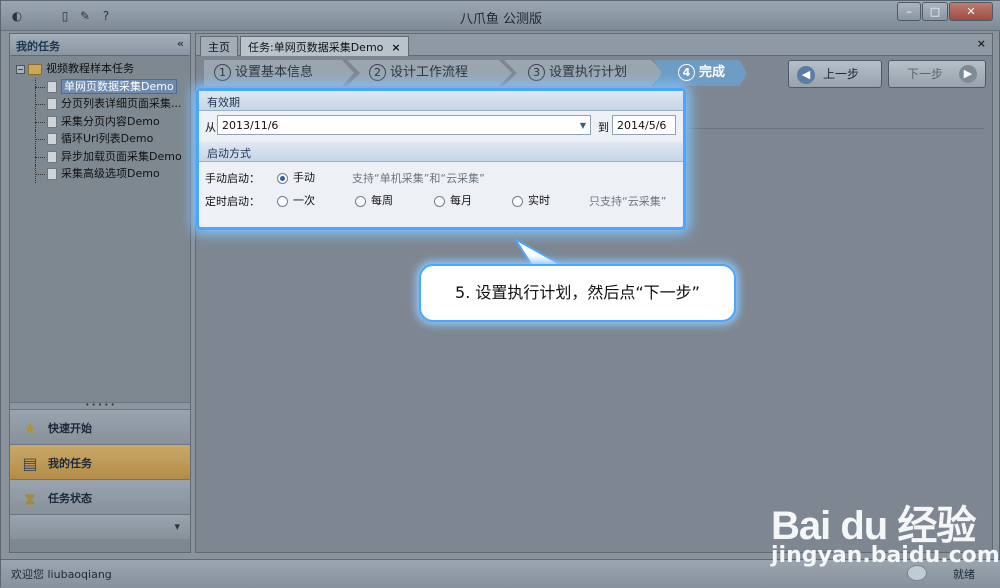 Image resolution: width=1000 pixels, height=588 pixels. I want to click on validity-row: 从 2013/11/6 ▼ 到 2014/5/6, so click(441, 125).